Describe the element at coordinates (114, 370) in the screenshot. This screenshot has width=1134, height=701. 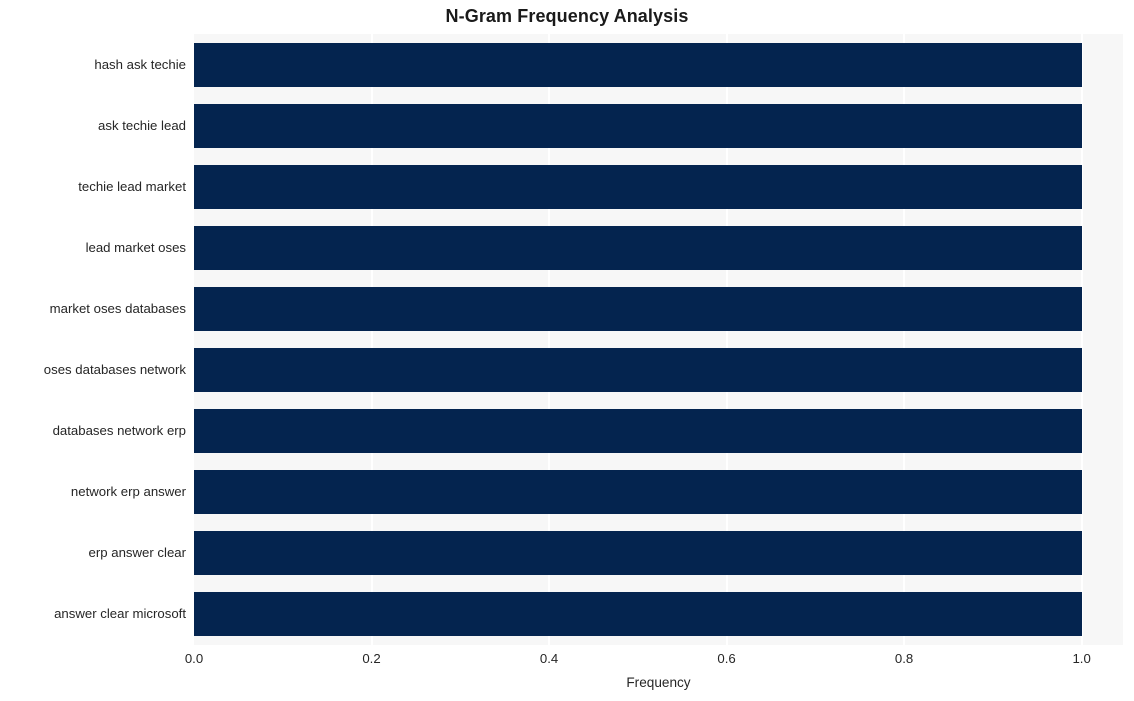
I see `y-axis-tick-label: oses databases network` at that location.